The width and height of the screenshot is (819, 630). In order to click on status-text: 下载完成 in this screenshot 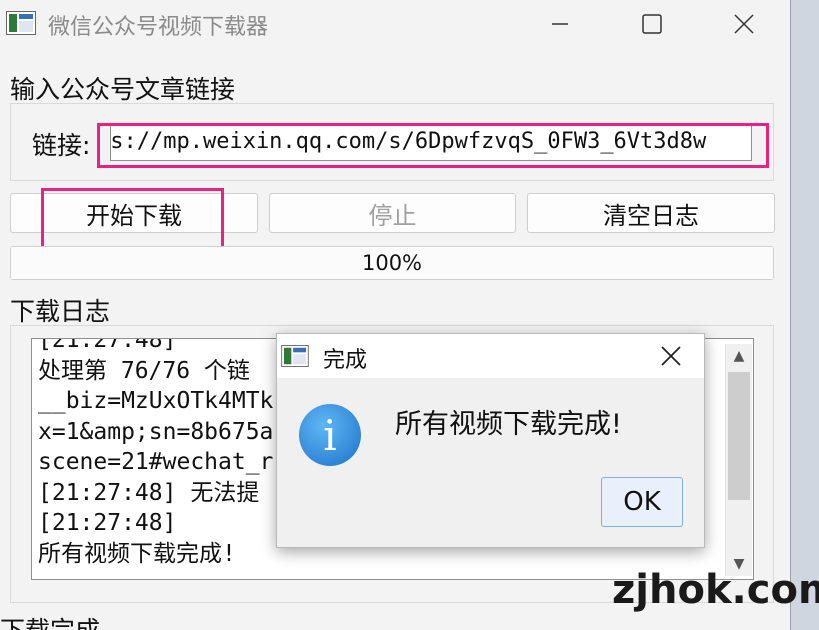, I will do `click(50, 623)`.